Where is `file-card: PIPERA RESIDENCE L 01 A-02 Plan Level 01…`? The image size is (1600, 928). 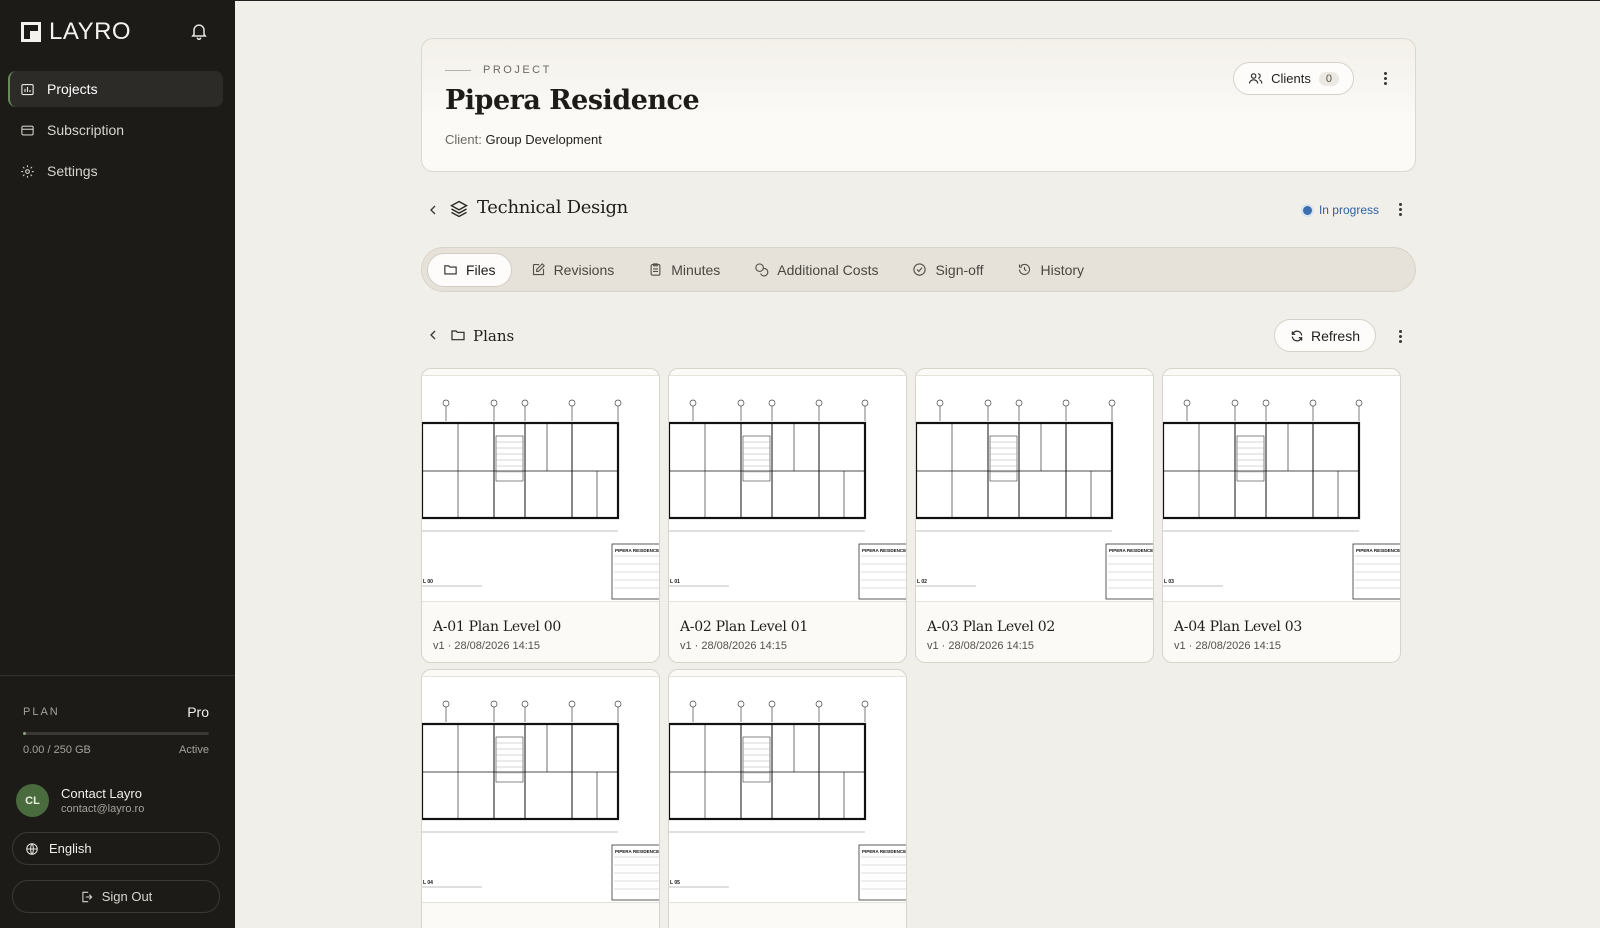 file-card: PIPERA RESIDENCE L 01 A-02 Plan Level 01… is located at coordinates (787, 515).